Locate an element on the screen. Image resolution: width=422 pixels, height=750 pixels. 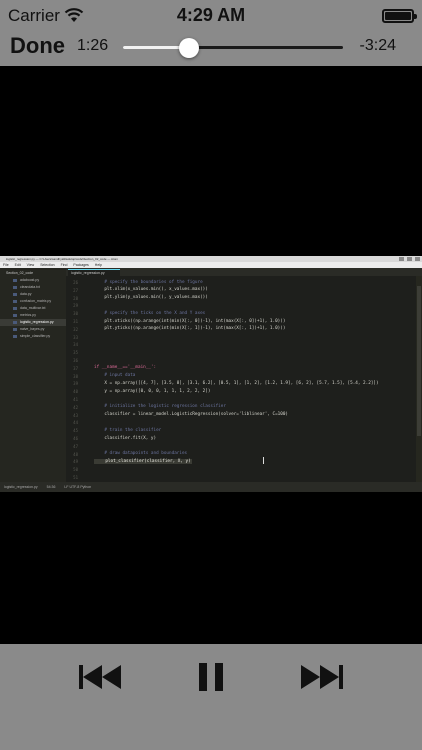
line-number: 42 is located at coordinates (75, 407).